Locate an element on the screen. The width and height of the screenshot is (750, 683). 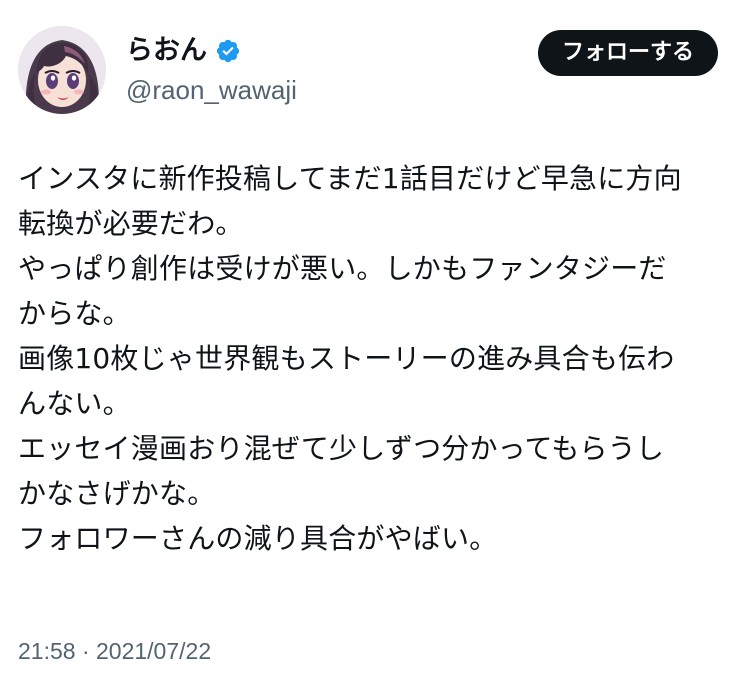
tweet-line: かなさげかな。 is located at coordinates (117, 493).